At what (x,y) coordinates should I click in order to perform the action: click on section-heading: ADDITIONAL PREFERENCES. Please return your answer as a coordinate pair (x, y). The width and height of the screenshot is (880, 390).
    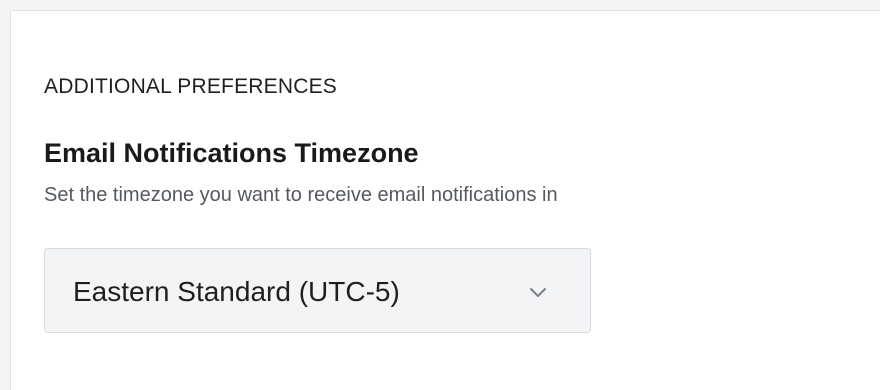
    Looking at the image, I should click on (191, 86).